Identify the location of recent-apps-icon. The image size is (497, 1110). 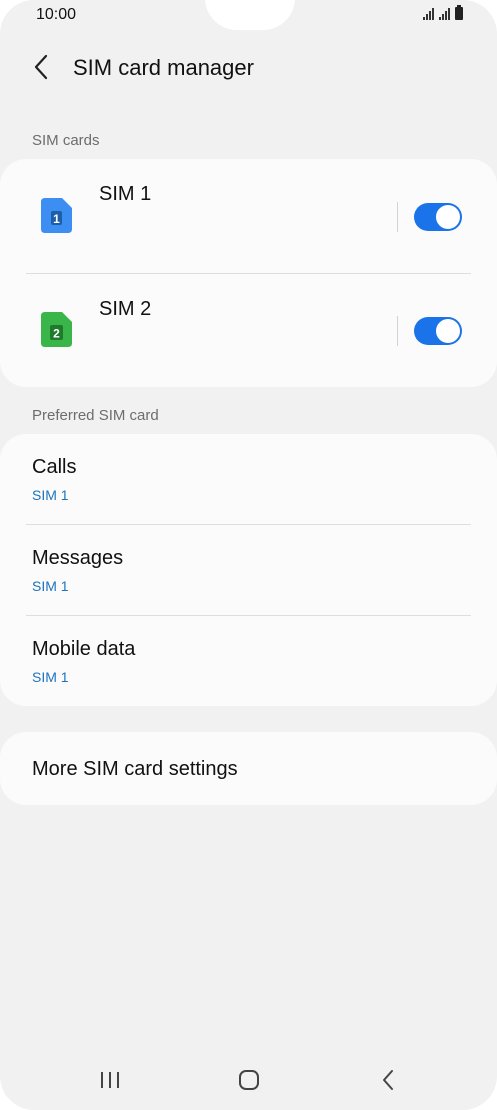
(110, 1080).